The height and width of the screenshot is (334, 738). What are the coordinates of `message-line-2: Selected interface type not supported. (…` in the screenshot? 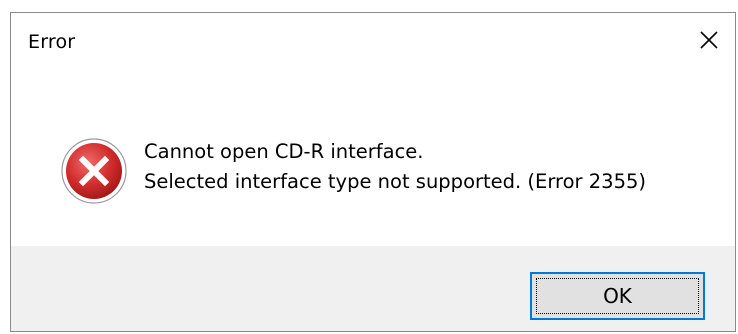 It's located at (395, 181).